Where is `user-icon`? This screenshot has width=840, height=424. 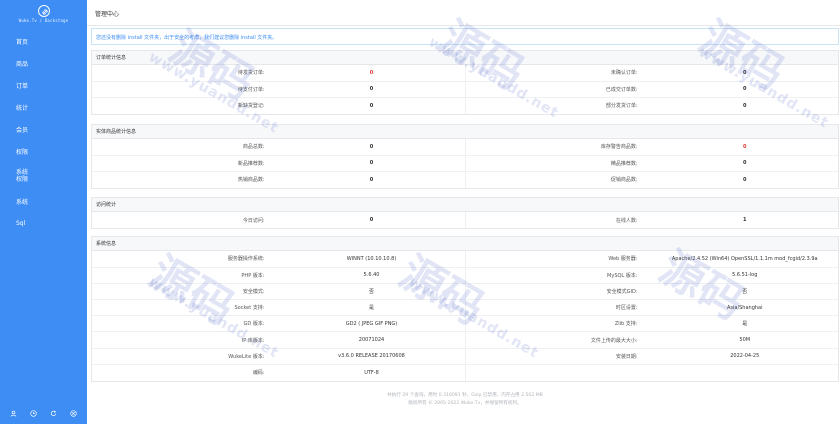
user-icon is located at coordinates (14, 413).